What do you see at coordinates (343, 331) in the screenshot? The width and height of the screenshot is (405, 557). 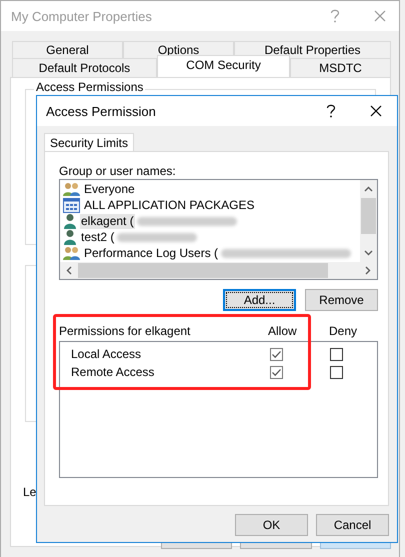 I see `column-header: Deny` at bounding box center [343, 331].